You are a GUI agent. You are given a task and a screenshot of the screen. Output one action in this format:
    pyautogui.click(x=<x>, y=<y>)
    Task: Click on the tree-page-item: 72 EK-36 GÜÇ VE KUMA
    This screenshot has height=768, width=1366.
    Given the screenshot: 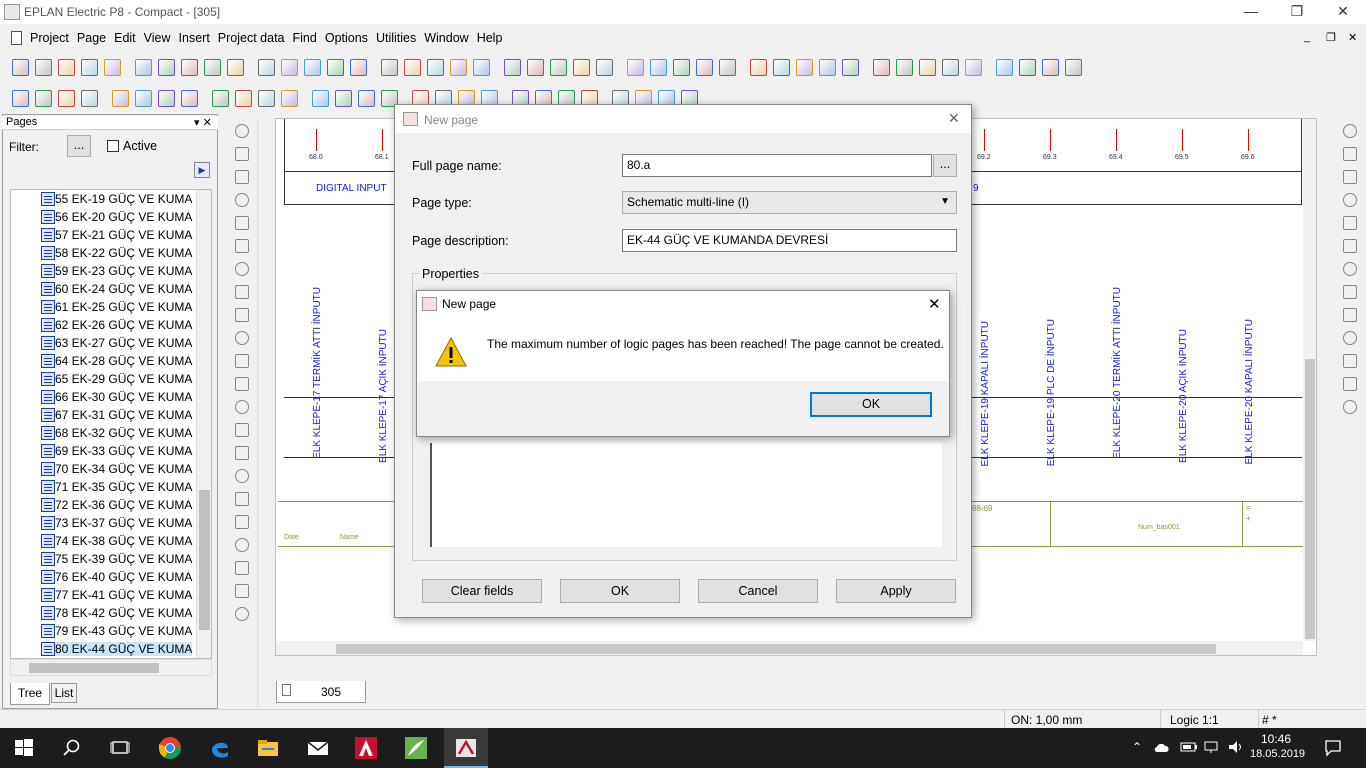 What is the action you would take?
    pyautogui.click(x=111, y=505)
    